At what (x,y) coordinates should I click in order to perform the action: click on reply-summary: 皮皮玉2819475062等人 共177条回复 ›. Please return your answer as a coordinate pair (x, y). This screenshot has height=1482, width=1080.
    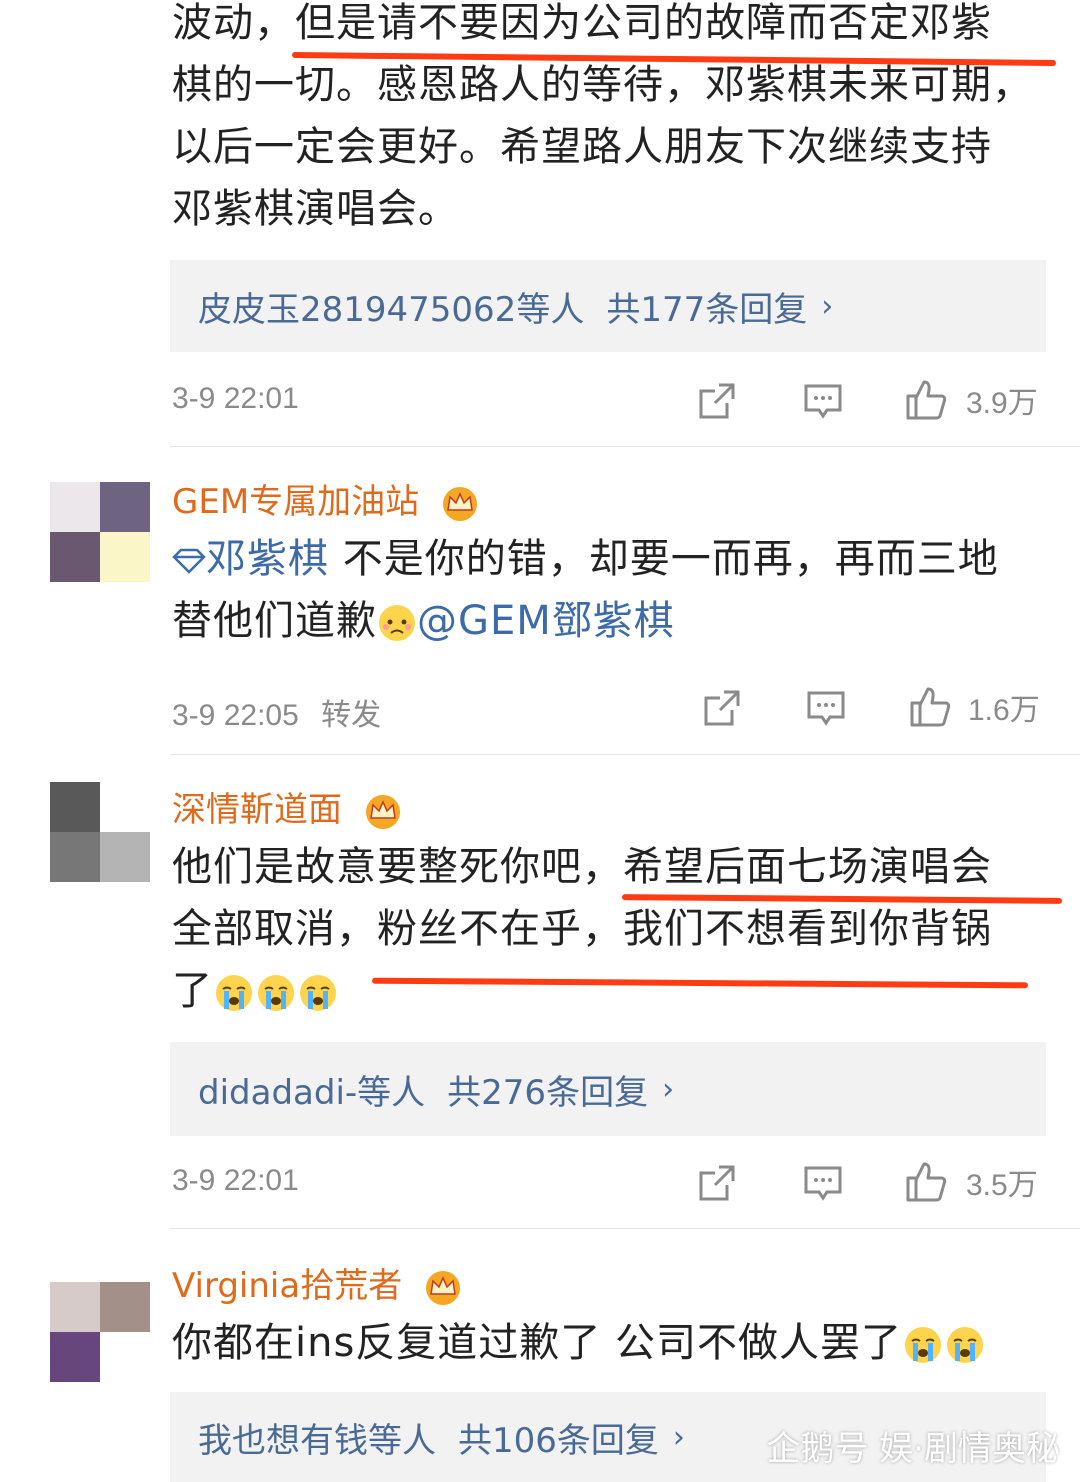
    Looking at the image, I should click on (608, 306).